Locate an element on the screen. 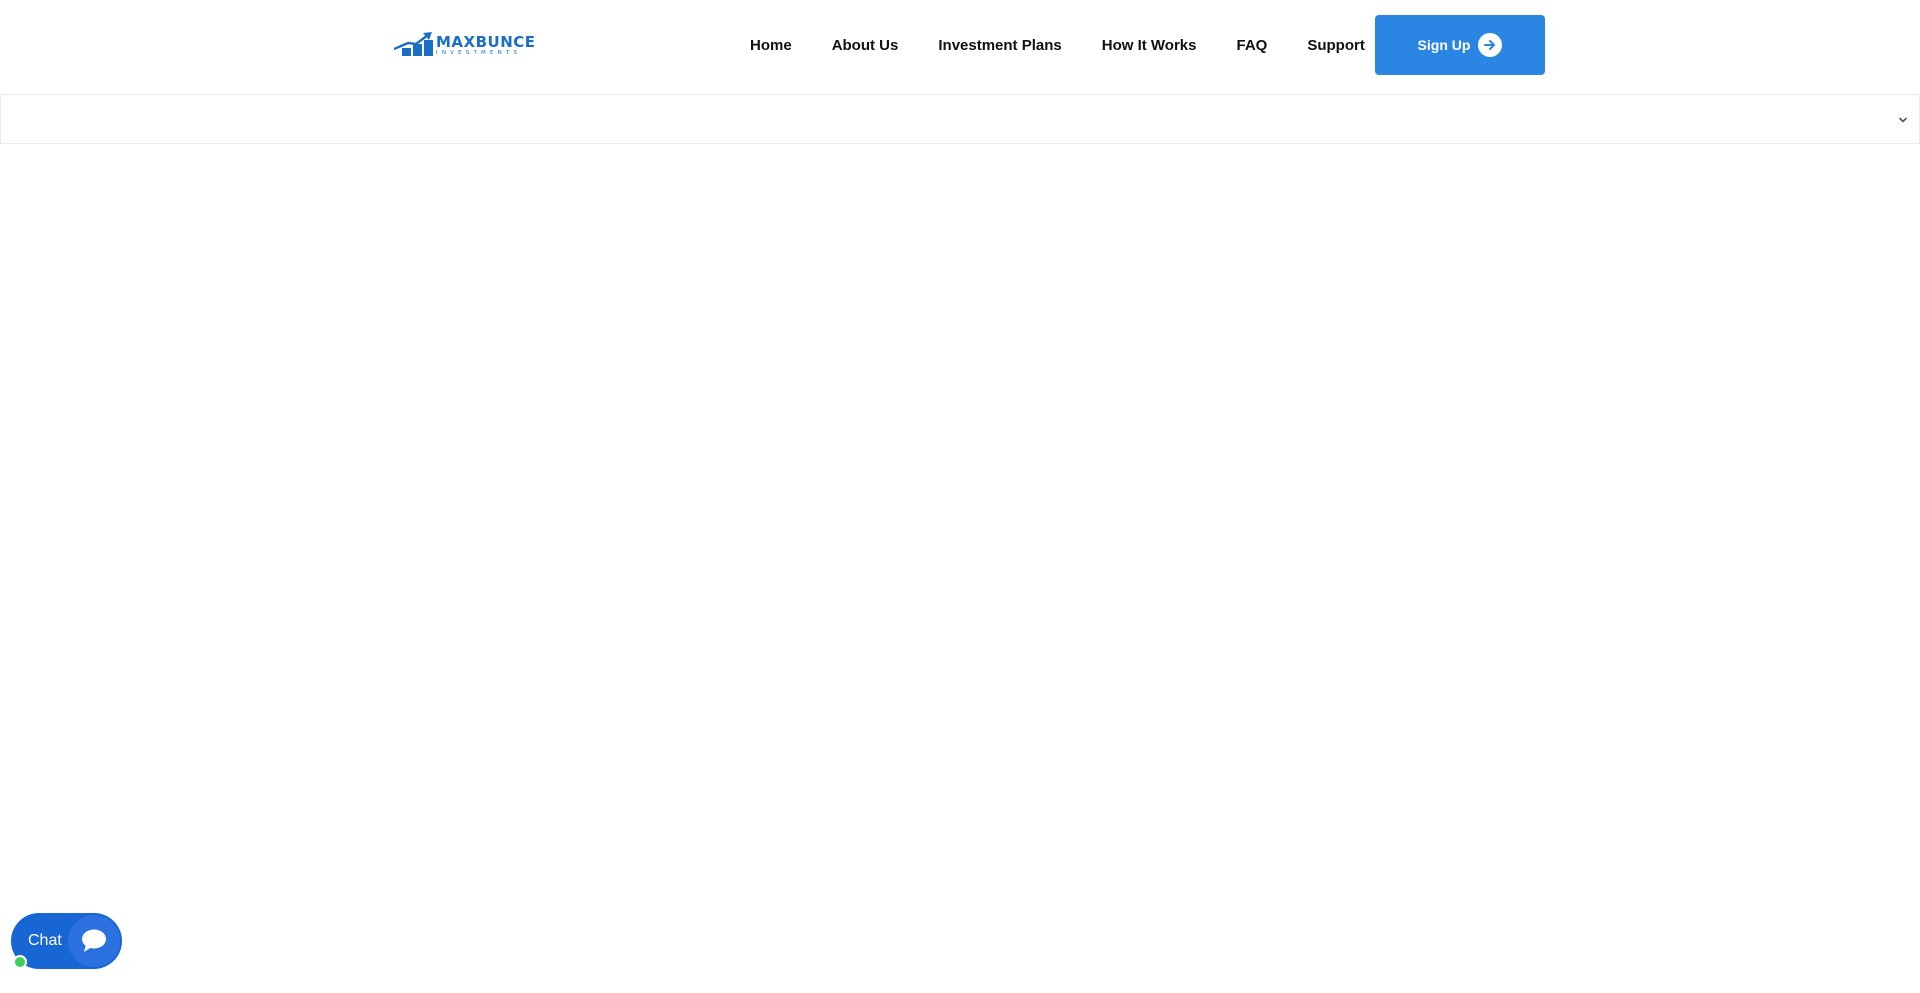 The image size is (1920, 993). chevron-down-icon is located at coordinates (1903, 119).